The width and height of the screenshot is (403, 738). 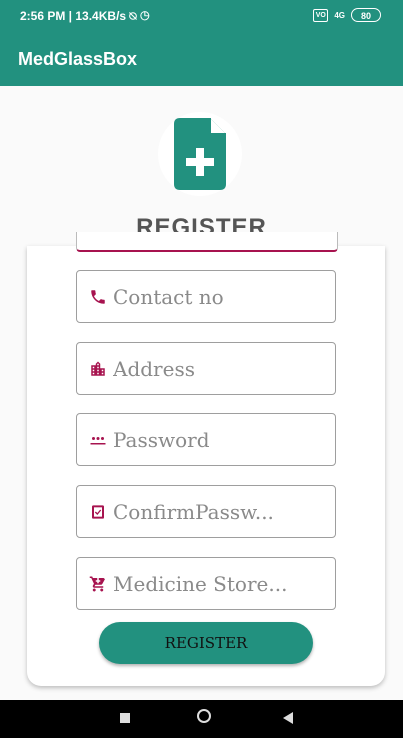 I want to click on home-icon, so click(x=204, y=716).